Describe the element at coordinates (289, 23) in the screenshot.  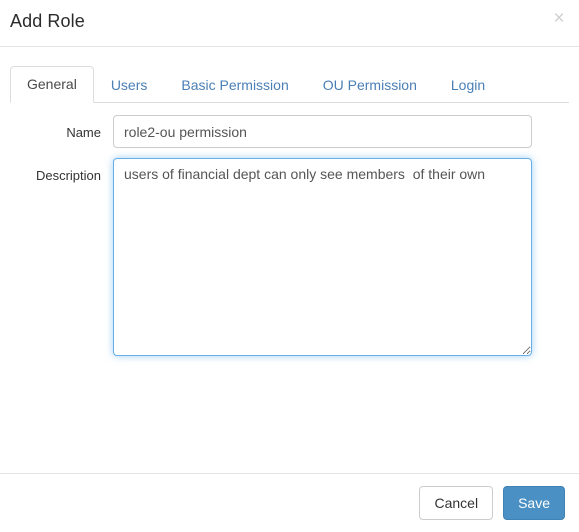
I see `dialog-header: Add Role ×` at that location.